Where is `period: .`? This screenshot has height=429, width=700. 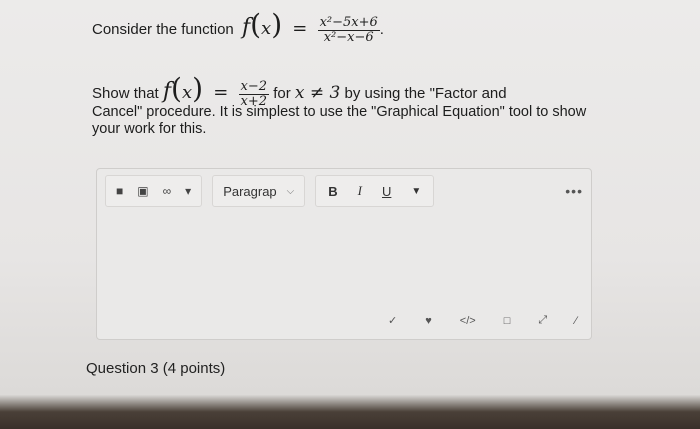
period: . is located at coordinates (381, 29).